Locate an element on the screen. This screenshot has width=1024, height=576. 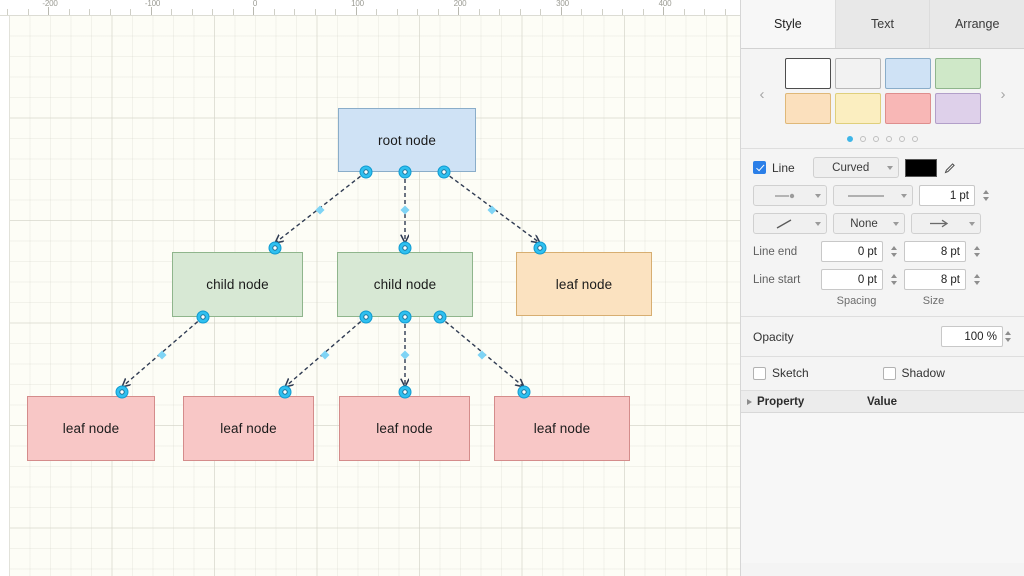
carousel-page-dots is located at coordinates (882, 139).